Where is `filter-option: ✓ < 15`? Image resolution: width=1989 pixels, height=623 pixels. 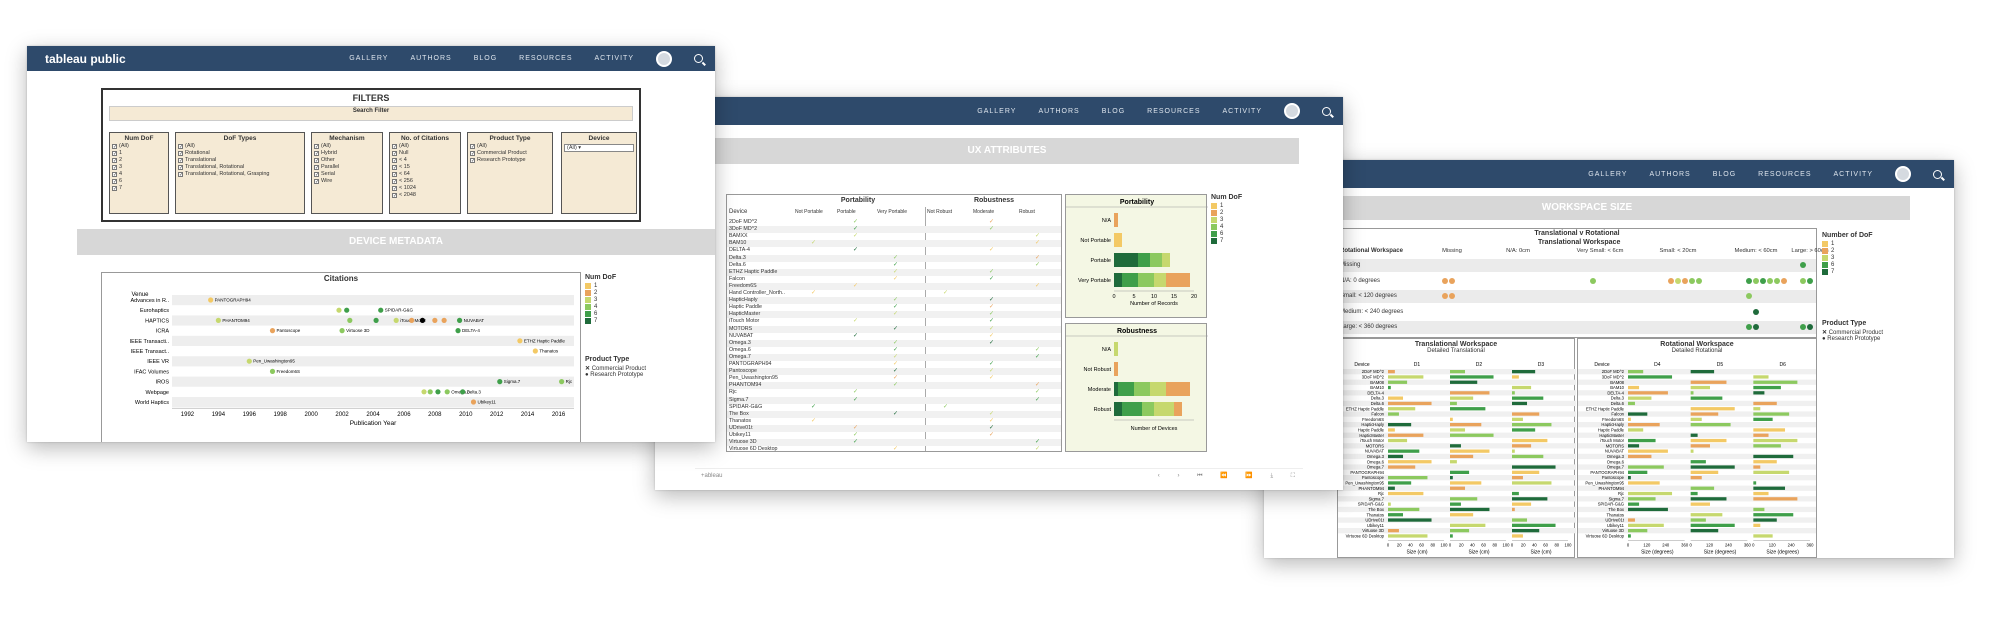 filter-option: ✓ < 15 is located at coordinates (425, 167).